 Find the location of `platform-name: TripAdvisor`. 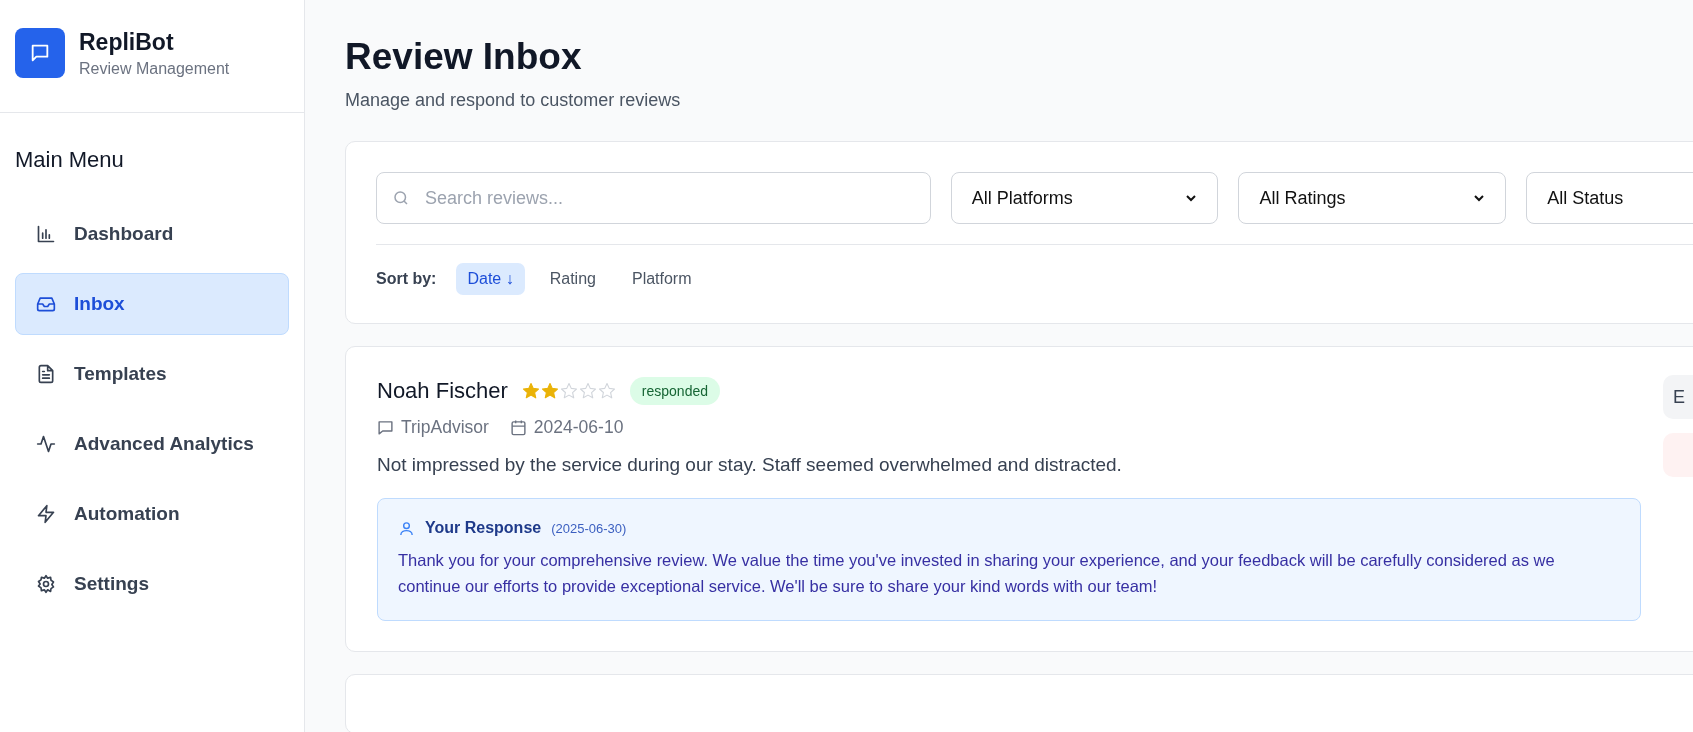

platform-name: TripAdvisor is located at coordinates (445, 427).